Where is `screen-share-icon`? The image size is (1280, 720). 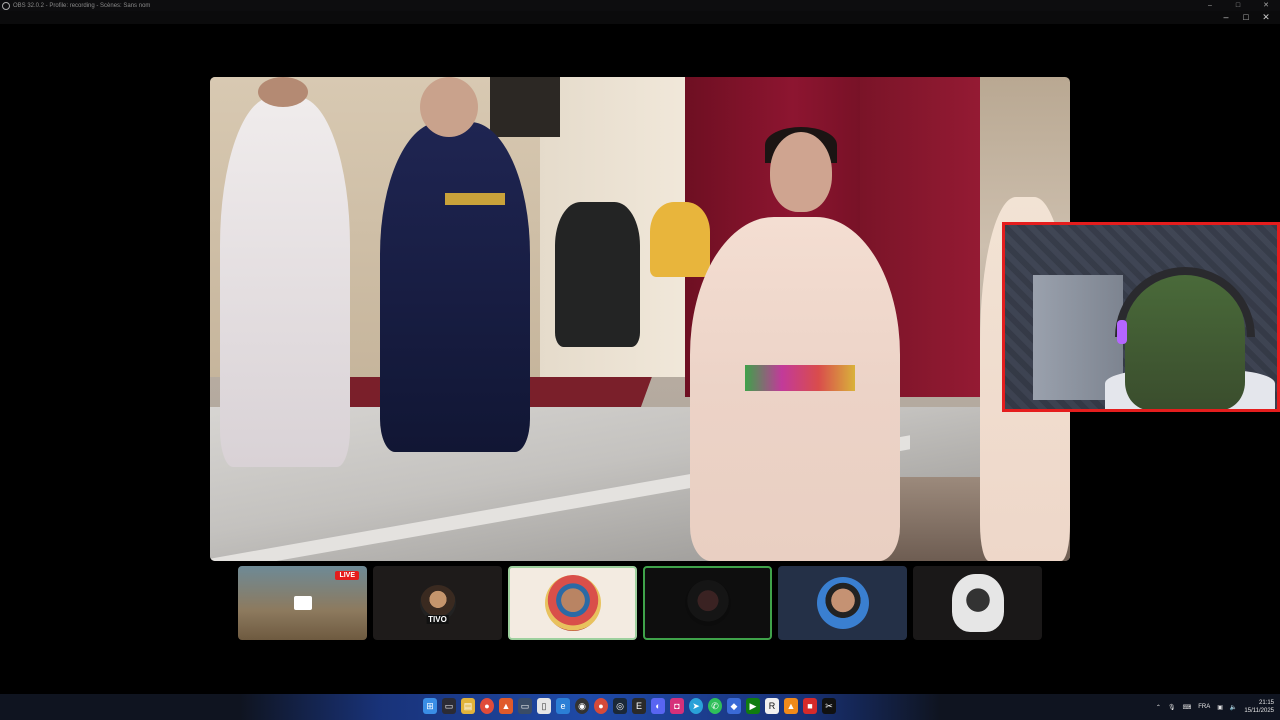
screen-share-icon is located at coordinates (302, 603).